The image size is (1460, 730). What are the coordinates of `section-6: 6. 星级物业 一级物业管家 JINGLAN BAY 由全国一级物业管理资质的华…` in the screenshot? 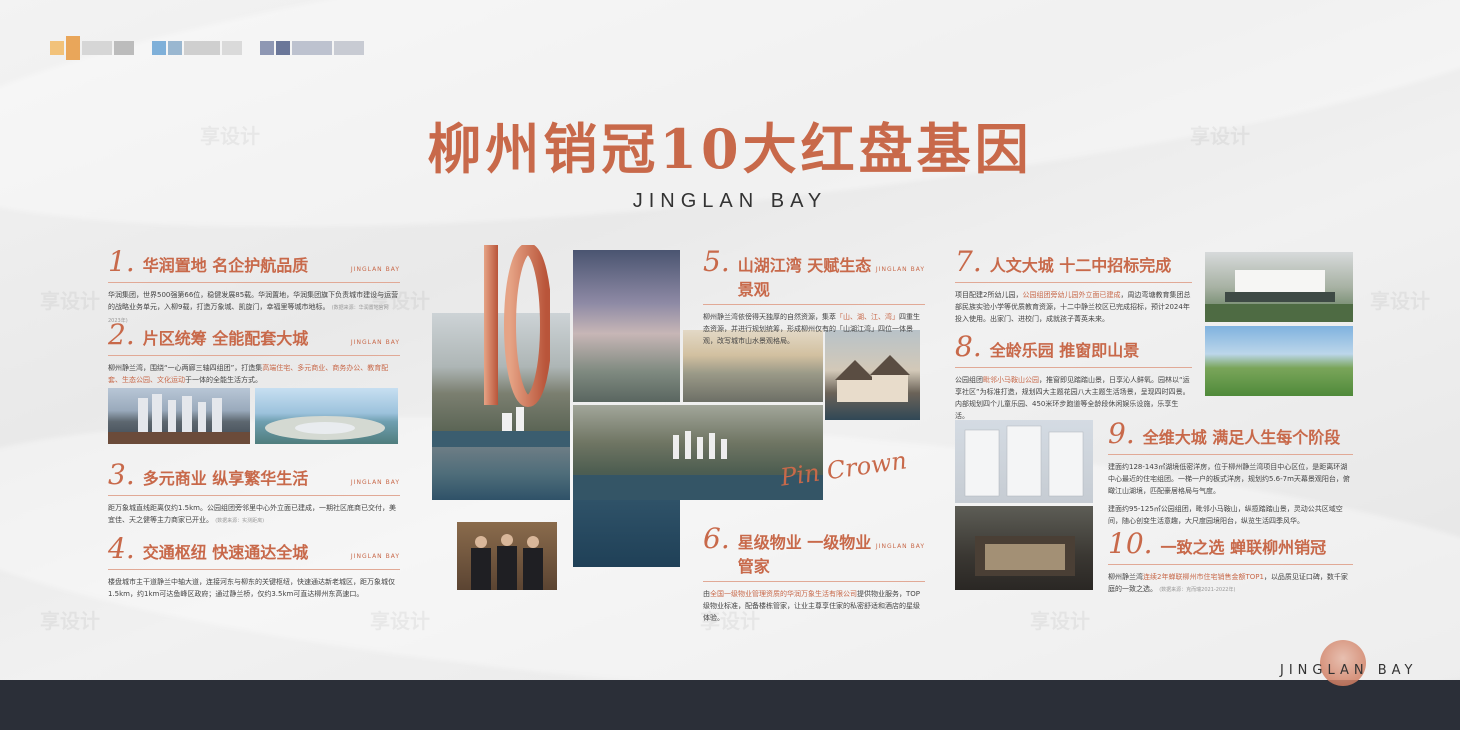 It's located at (814, 573).